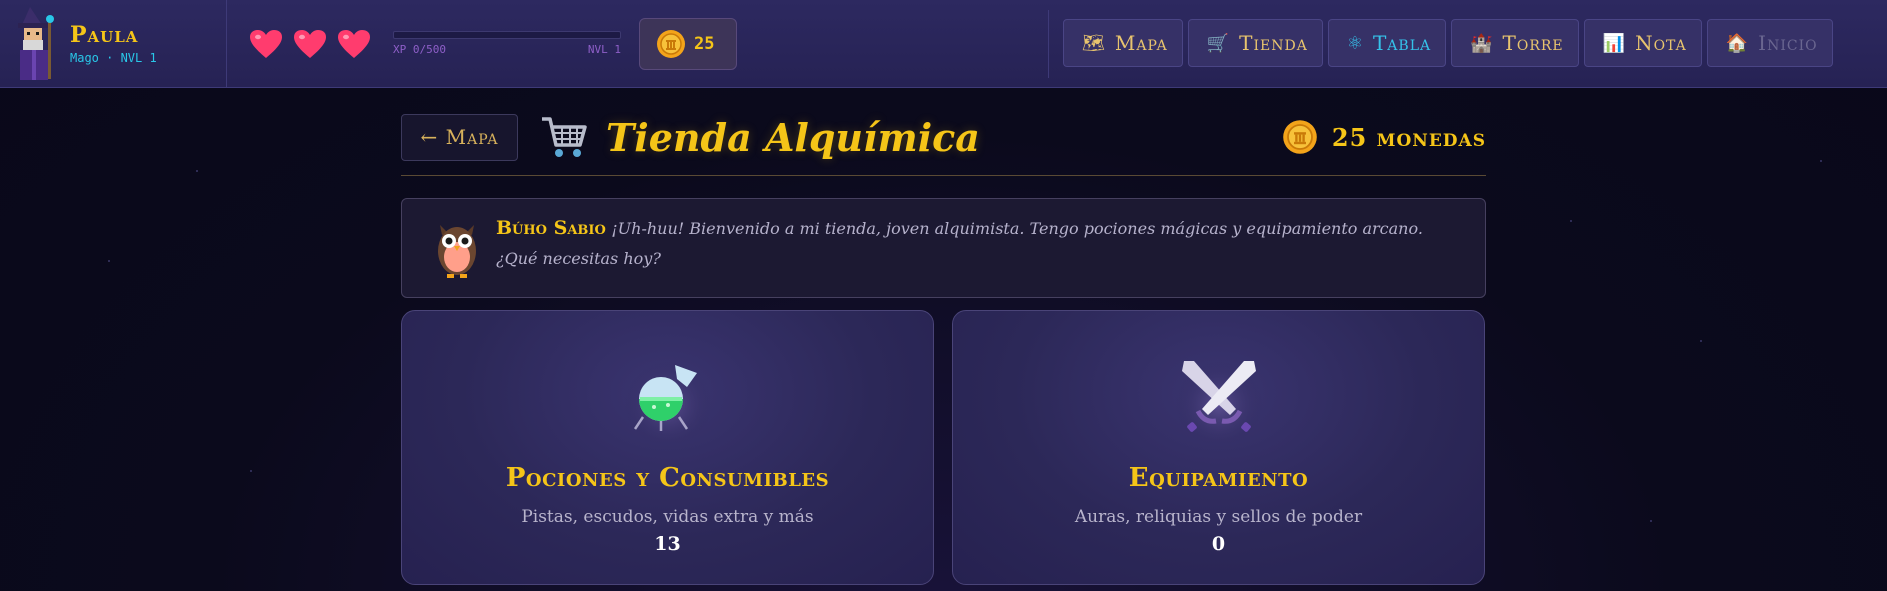  I want to click on money-display: 25 monedas, so click(1384, 137).